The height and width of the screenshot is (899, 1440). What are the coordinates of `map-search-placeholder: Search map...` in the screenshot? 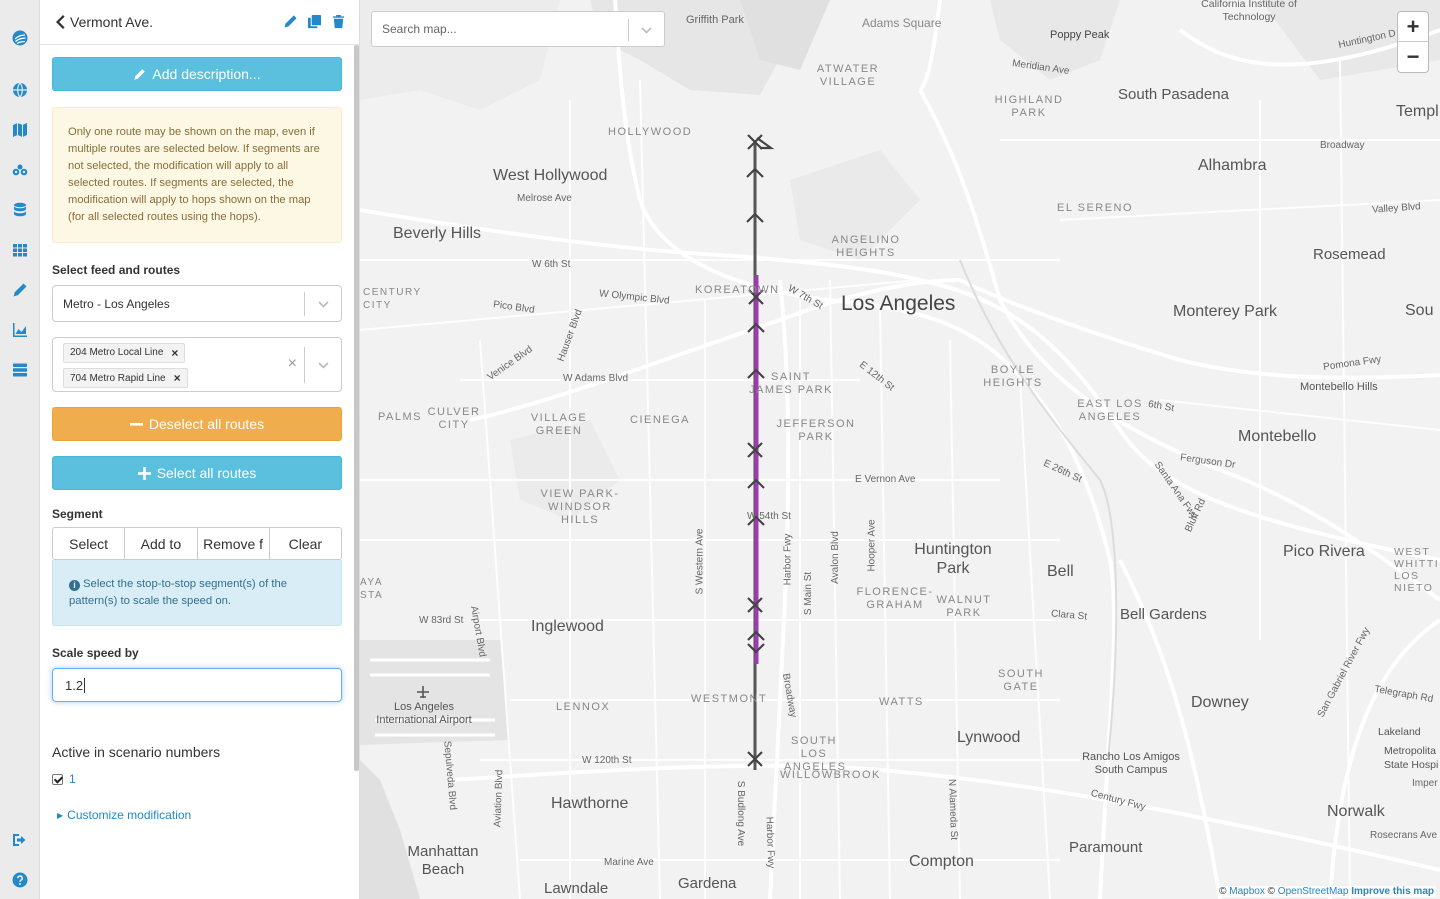 It's located at (419, 29).